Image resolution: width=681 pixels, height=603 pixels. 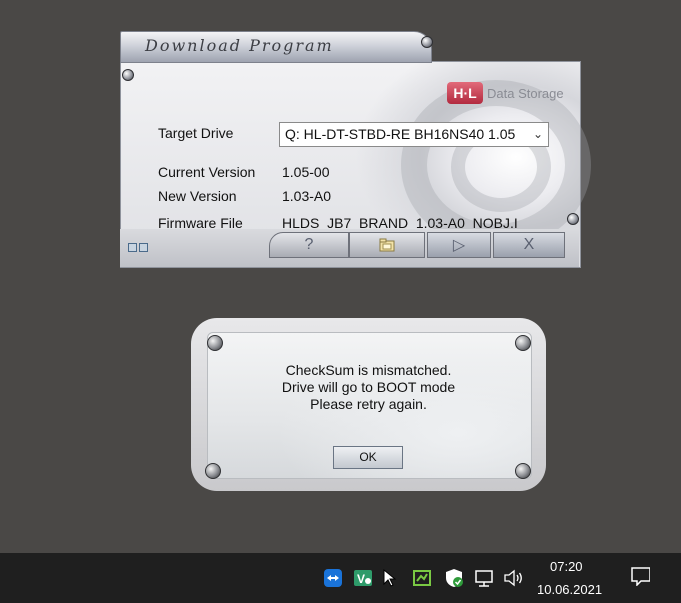 What do you see at coordinates (368, 370) in the screenshot?
I see `message-line: CheckSum is mismatched.` at bounding box center [368, 370].